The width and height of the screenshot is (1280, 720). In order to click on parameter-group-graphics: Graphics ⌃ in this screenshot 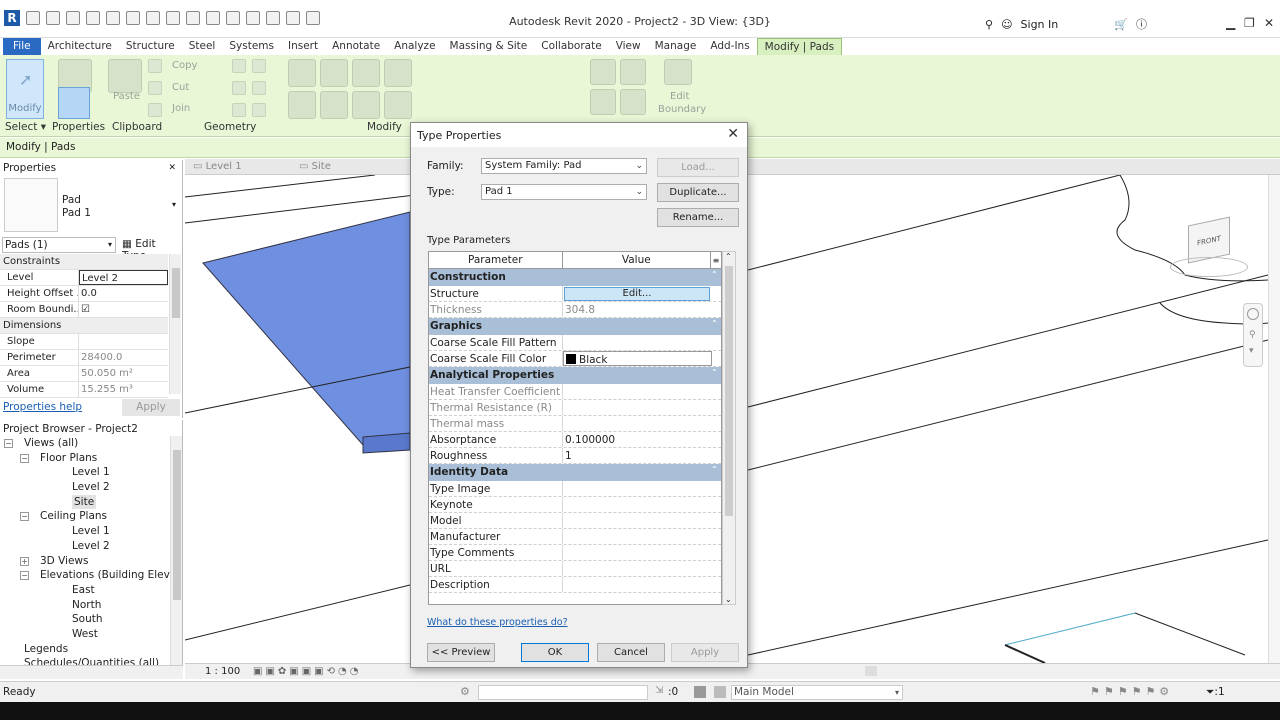, I will do `click(575, 326)`.